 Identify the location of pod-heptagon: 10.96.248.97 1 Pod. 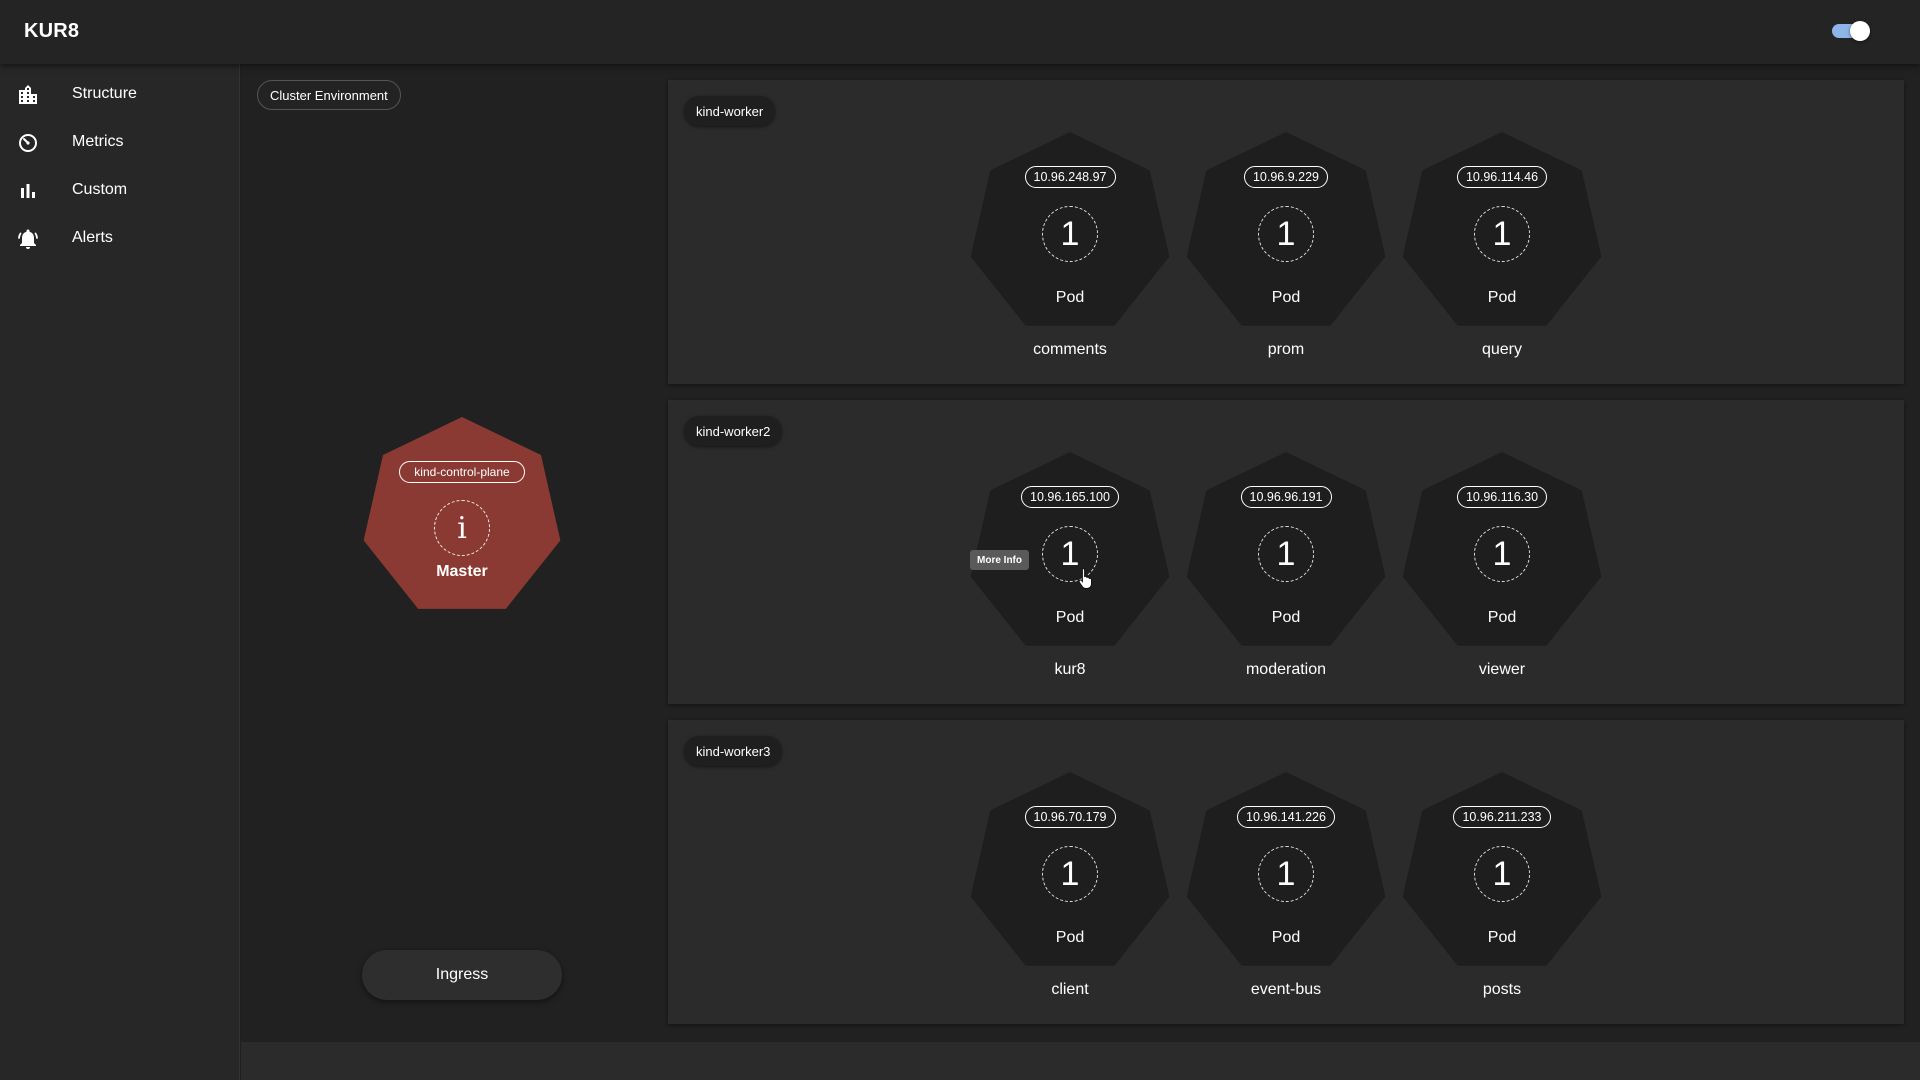
(1070, 234).